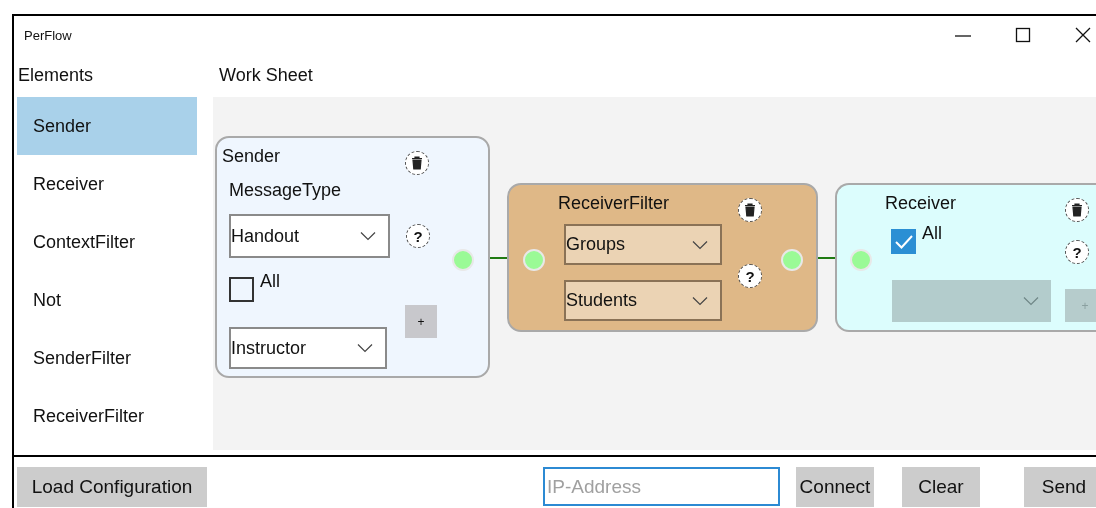  I want to click on sidebar-item: Not, so click(107, 300).